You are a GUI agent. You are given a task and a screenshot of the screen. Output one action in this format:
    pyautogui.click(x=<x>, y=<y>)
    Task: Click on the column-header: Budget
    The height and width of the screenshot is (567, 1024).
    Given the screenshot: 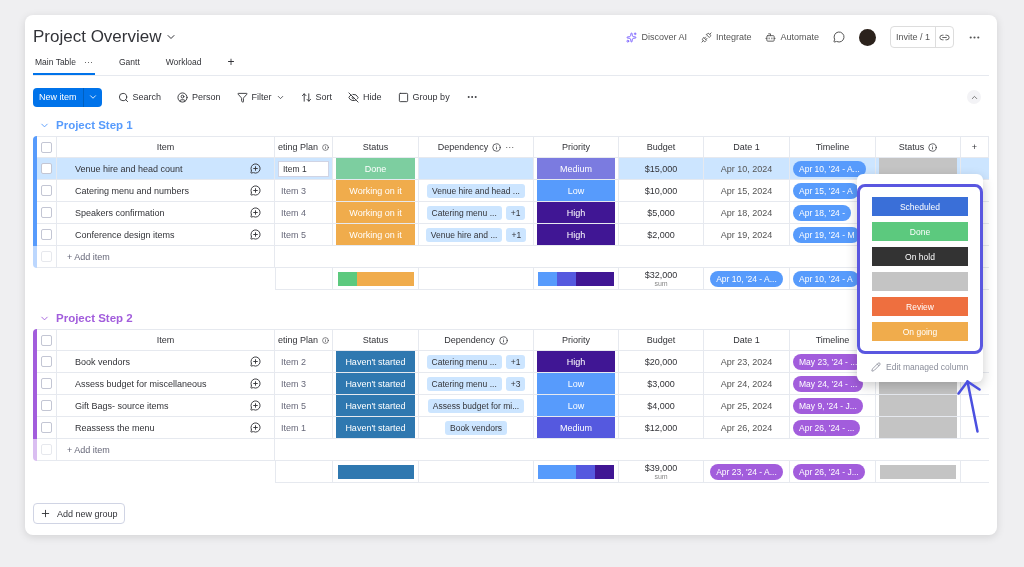 What is the action you would take?
    pyautogui.click(x=661, y=340)
    